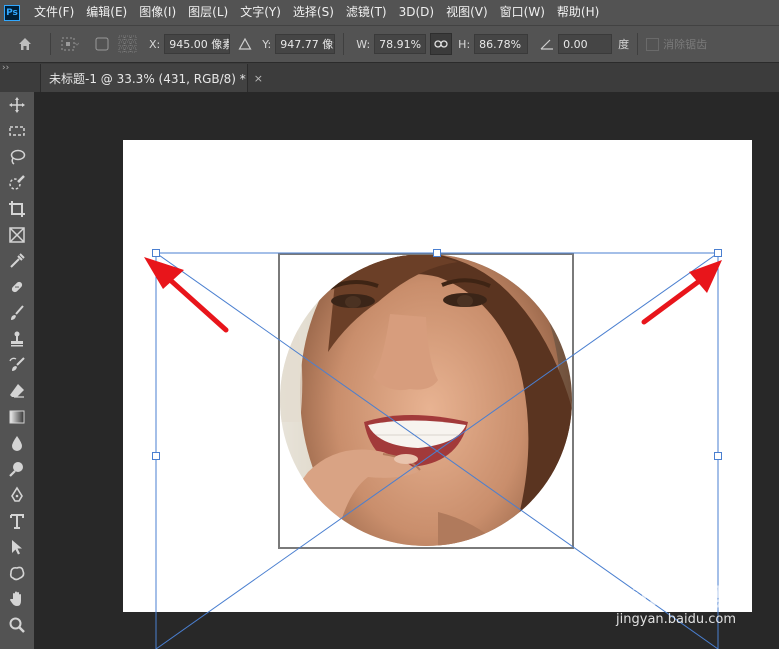 The image size is (779, 649). I want to click on quick-select-tool-icon, so click(17, 183).